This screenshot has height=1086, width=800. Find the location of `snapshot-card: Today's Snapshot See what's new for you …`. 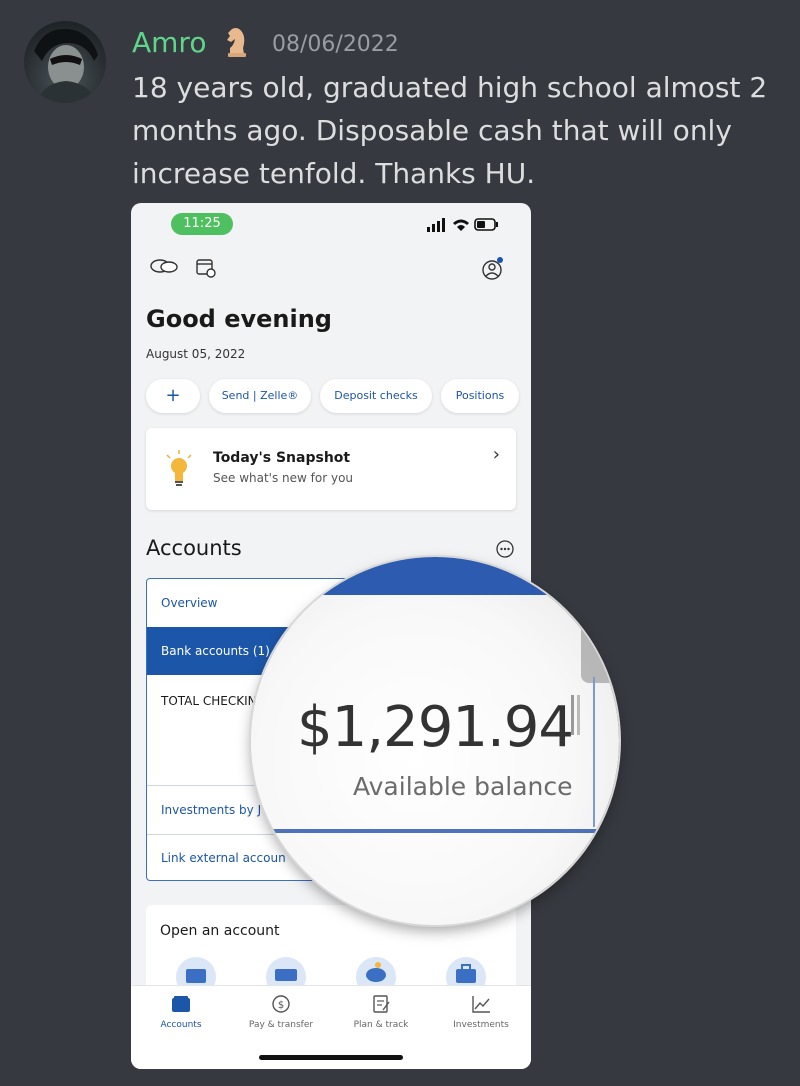

snapshot-card: Today's Snapshot See what's new for you … is located at coordinates (331, 469).